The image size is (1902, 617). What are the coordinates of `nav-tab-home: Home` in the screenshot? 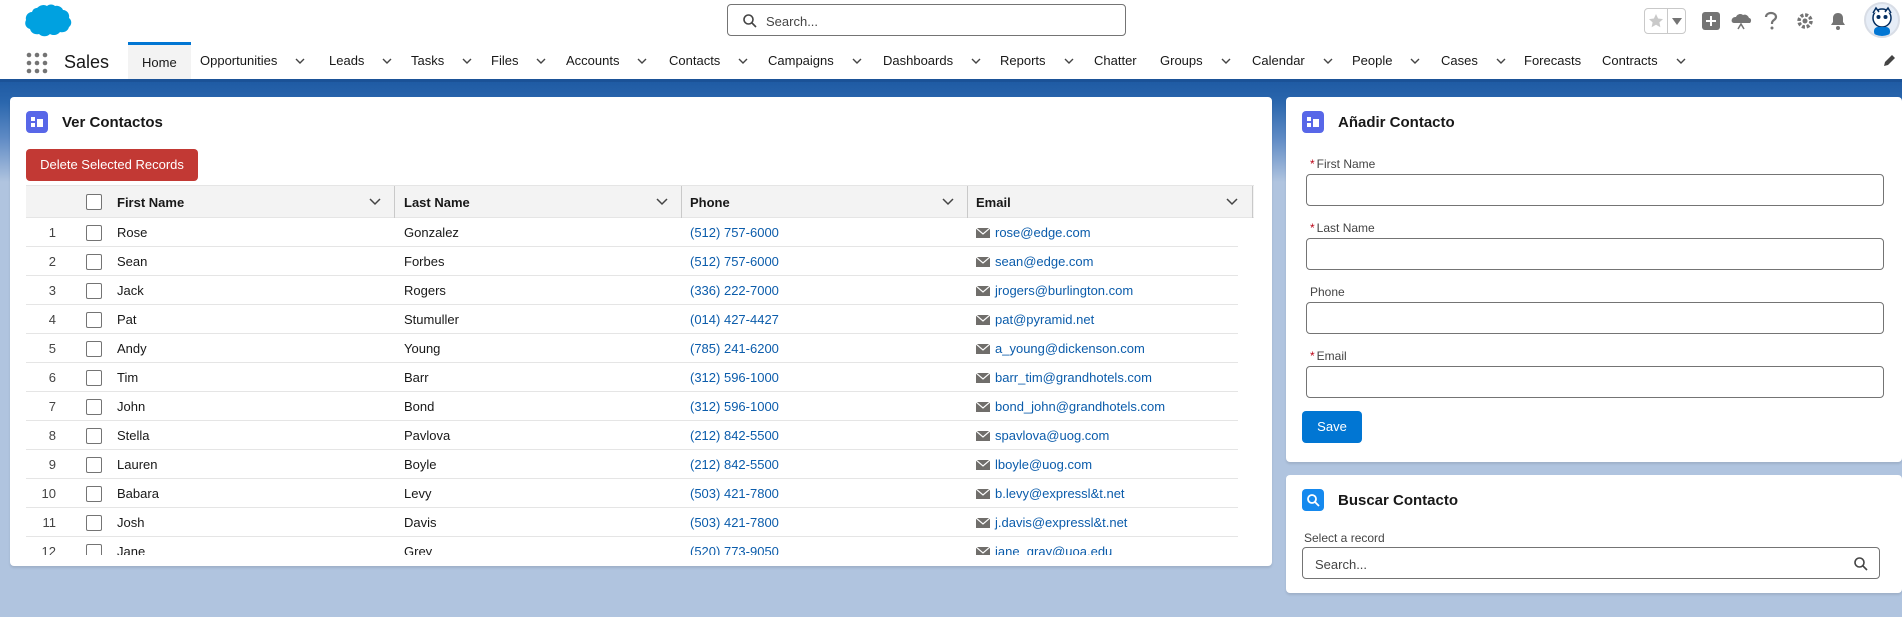 It's located at (159, 60).